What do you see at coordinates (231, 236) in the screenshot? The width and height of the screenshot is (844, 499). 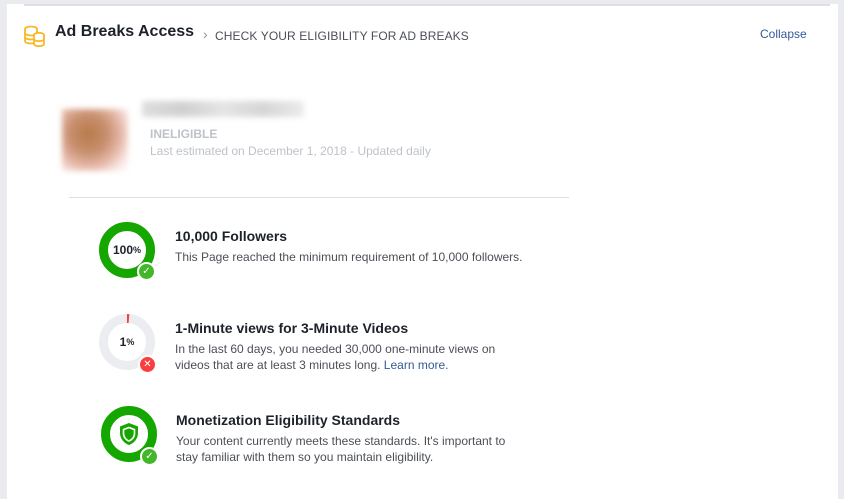 I see `requirement-title: 10,000 Followers` at bounding box center [231, 236].